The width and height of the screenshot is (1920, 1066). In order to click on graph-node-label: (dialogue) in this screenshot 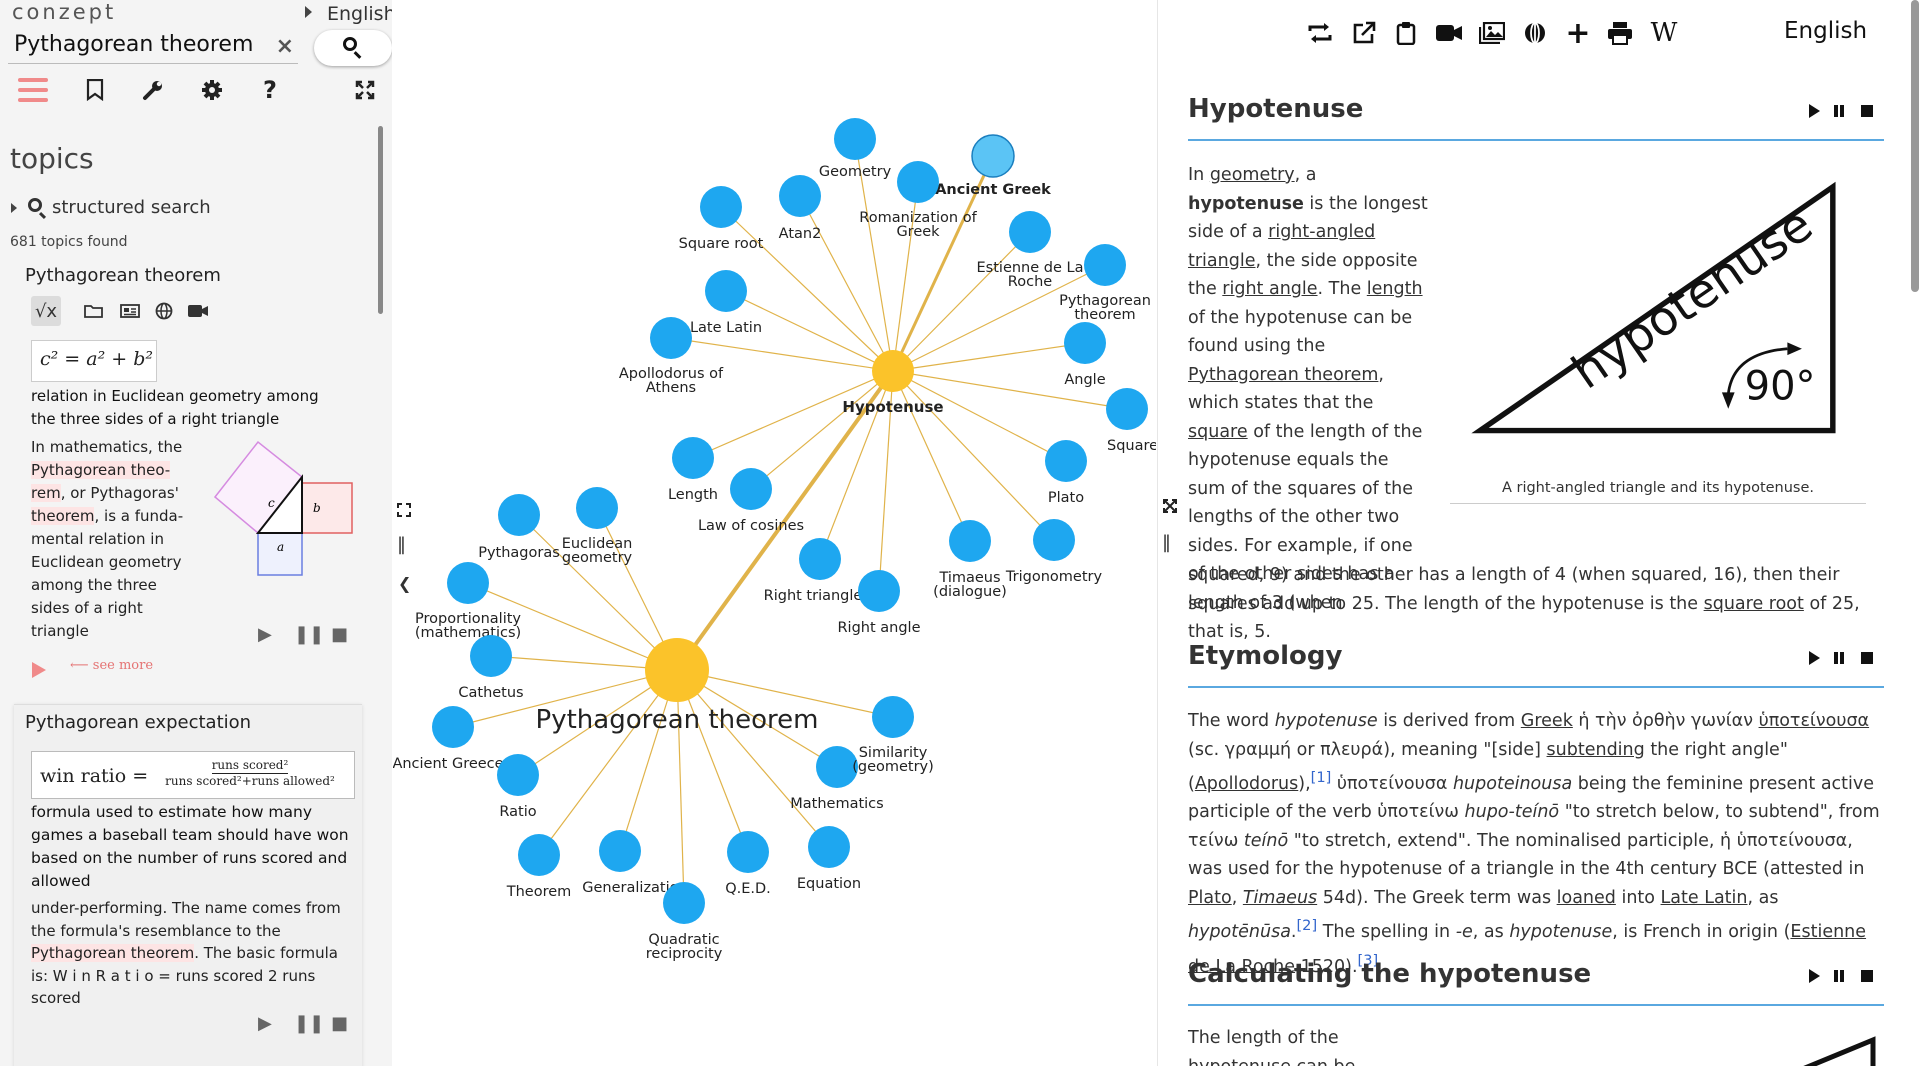, I will do `click(970, 592)`.